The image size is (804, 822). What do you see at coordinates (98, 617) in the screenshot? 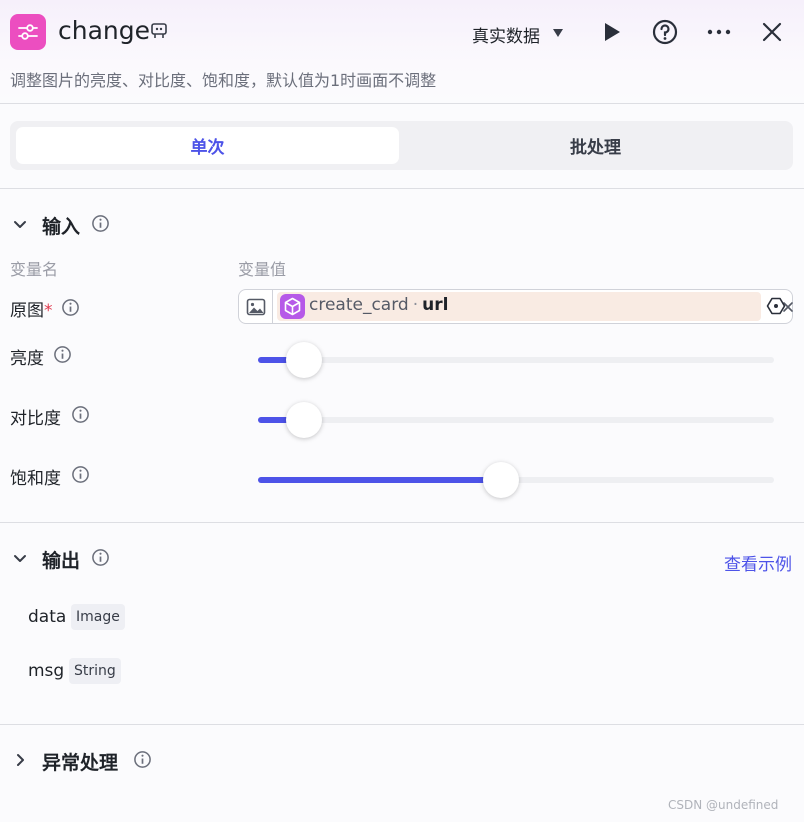
I see `type-badge: Image` at bounding box center [98, 617].